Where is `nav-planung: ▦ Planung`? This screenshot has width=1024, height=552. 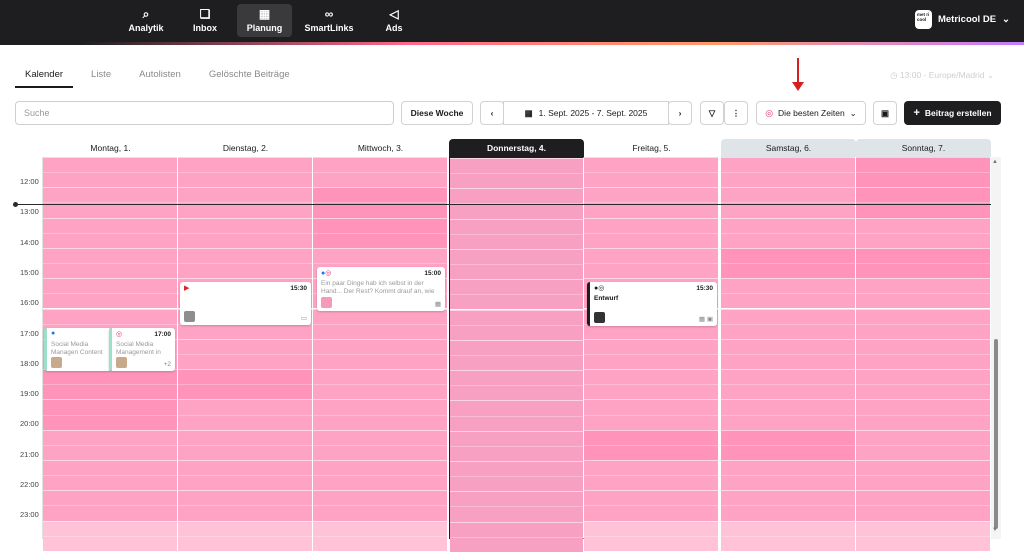 nav-planung: ▦ Planung is located at coordinates (264, 20).